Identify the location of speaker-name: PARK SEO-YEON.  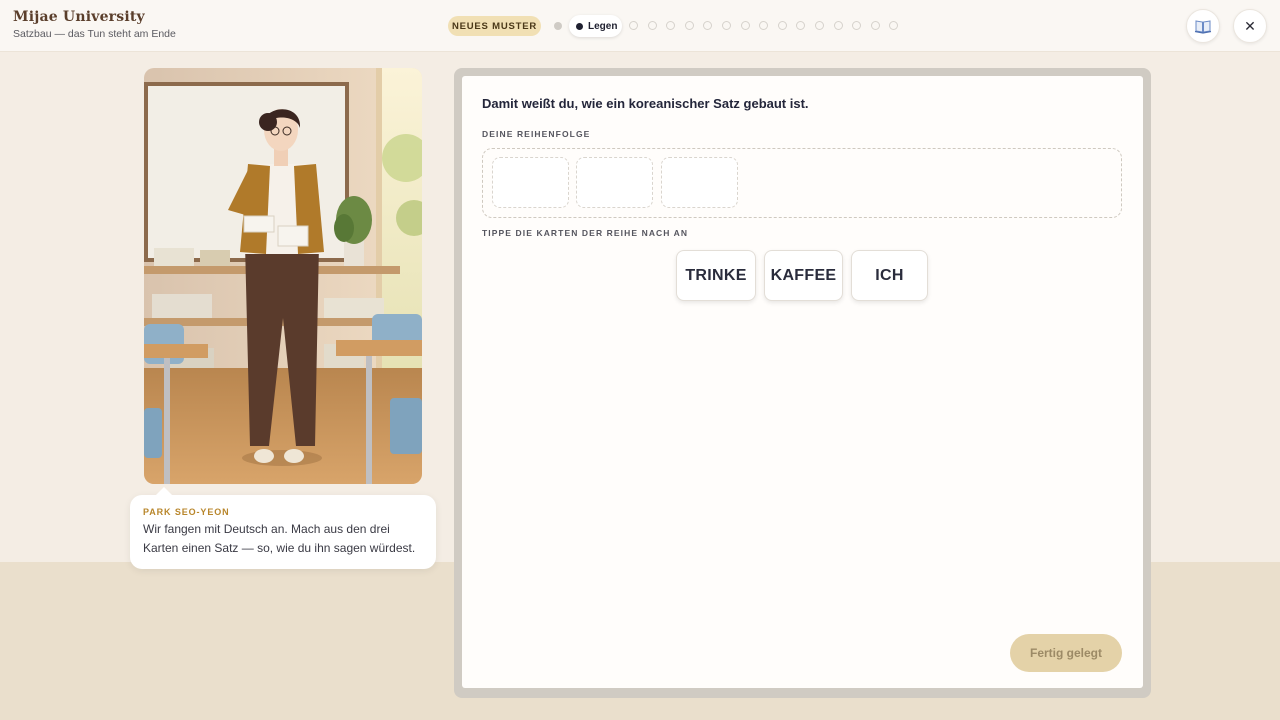
(186, 512).